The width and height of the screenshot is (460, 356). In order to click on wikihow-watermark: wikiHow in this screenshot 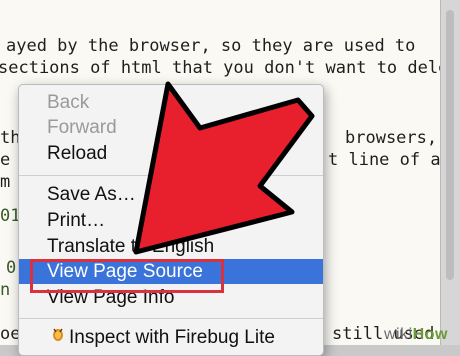, I will do `click(416, 335)`.